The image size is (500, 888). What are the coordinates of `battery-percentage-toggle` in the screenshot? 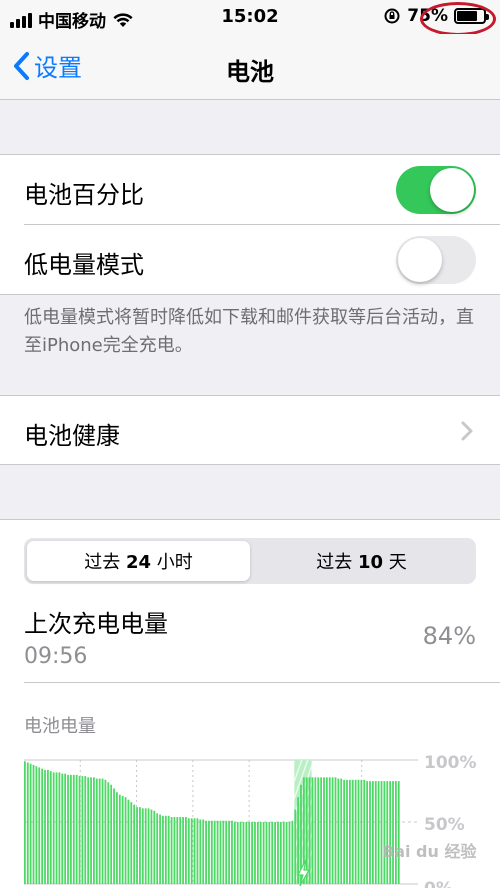 It's located at (436, 190).